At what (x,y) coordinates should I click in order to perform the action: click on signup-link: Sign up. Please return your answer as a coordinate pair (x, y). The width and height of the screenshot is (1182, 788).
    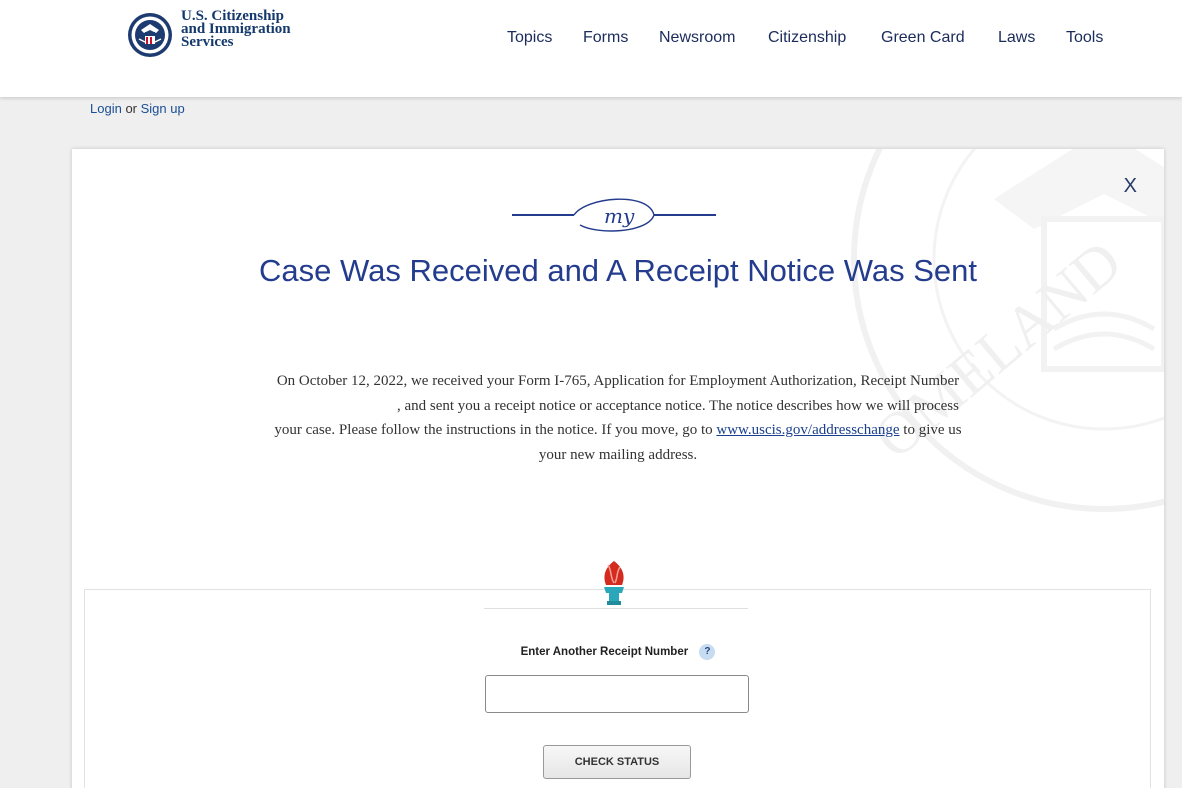
    Looking at the image, I should click on (163, 108).